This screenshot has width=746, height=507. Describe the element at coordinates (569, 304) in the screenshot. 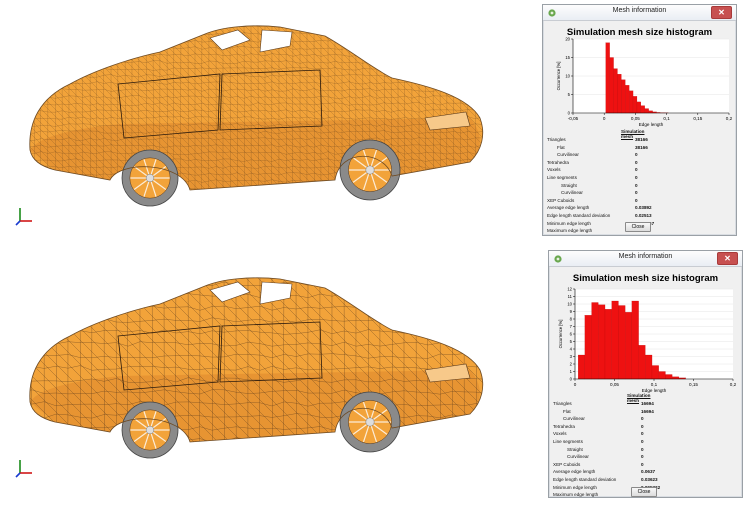

I see `y-tick-label: 10` at that location.